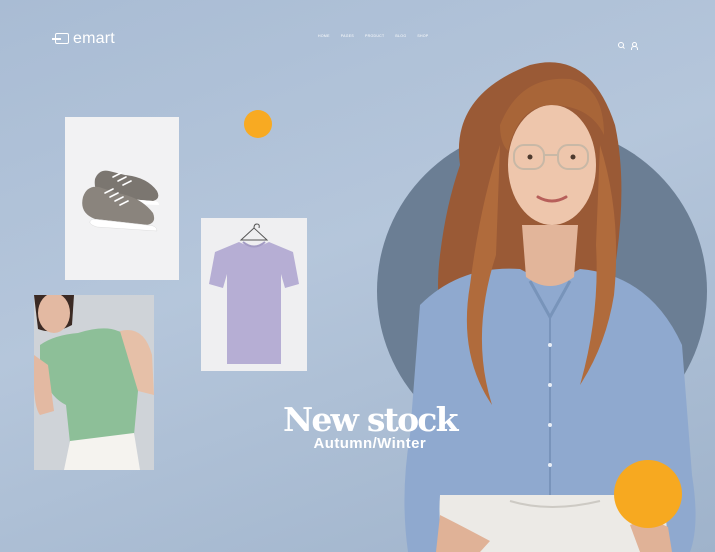  Describe the element at coordinates (422, 36) in the screenshot. I see `nav-shop: Shop` at that location.